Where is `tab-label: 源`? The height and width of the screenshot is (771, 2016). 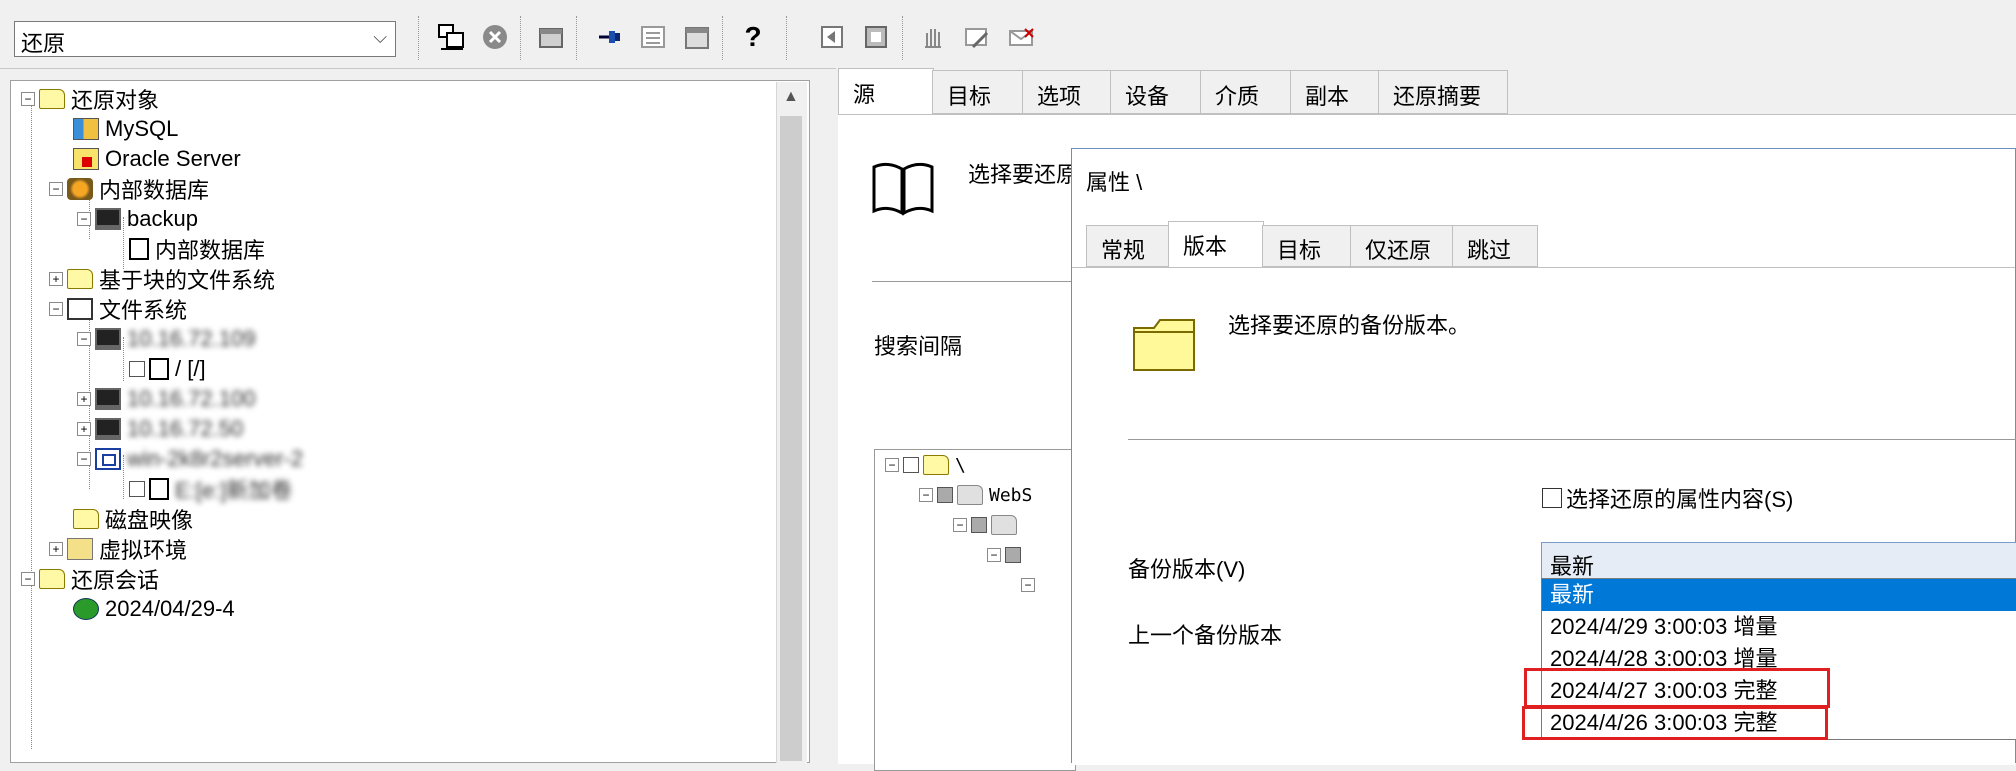
tab-label: 源 is located at coordinates (864, 94).